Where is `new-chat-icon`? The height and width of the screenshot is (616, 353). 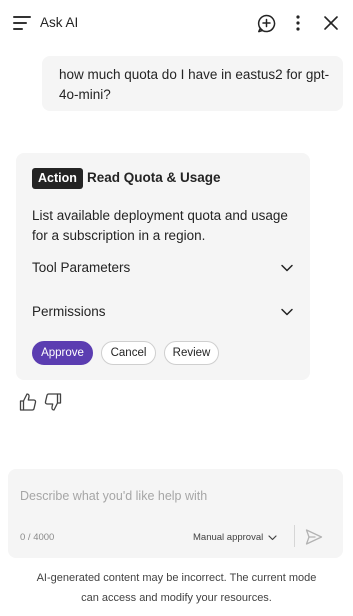 new-chat-icon is located at coordinates (266, 23).